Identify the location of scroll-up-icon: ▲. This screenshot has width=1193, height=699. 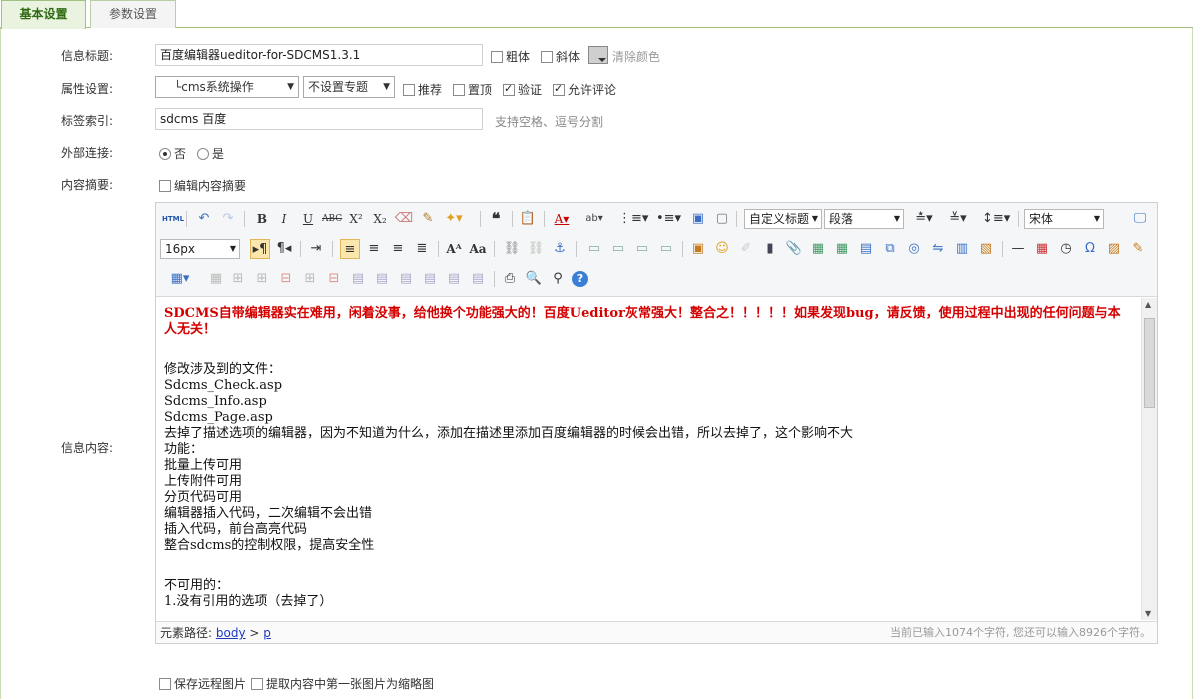
(1148, 304).